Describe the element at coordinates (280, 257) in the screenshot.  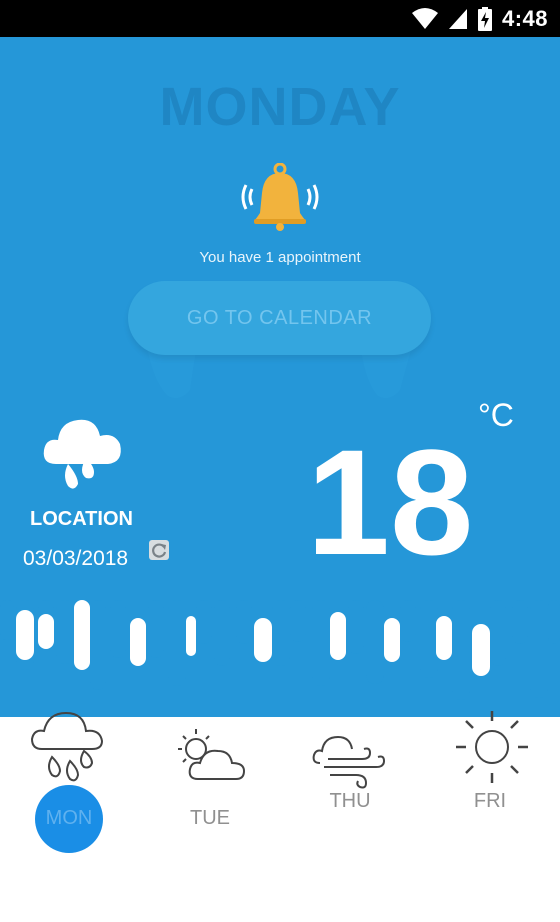
I see `appointment-text: You have 1 appointment` at that location.